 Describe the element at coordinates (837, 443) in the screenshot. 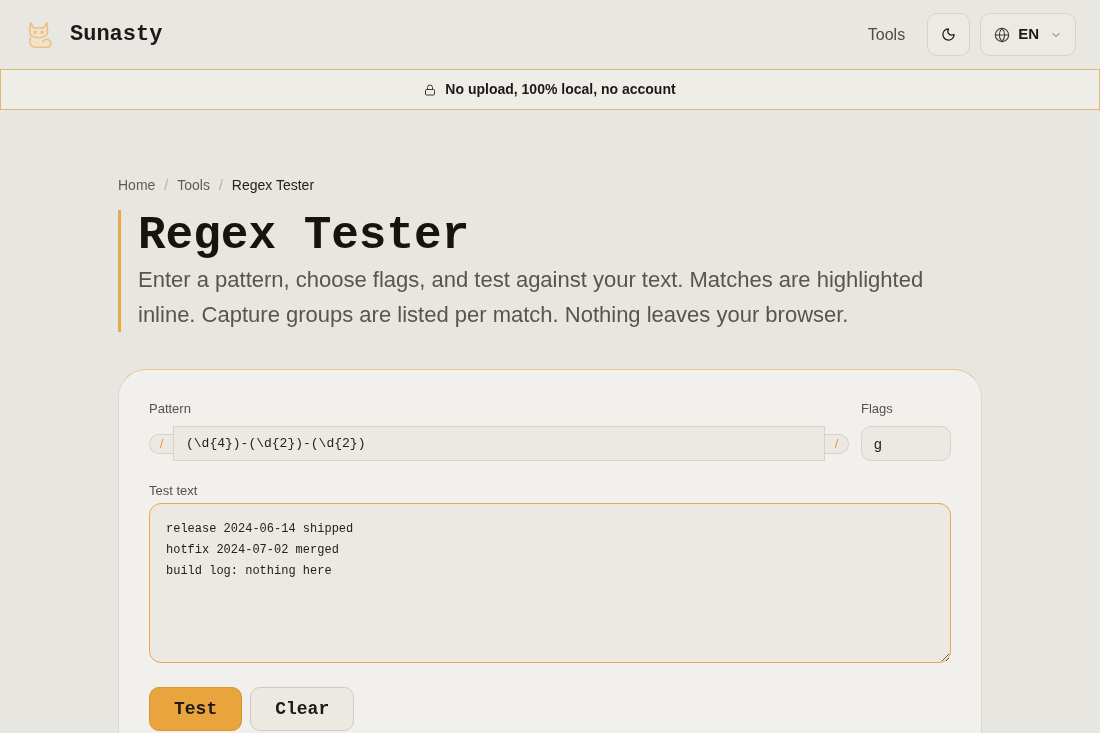

I see `delimiter-right: /` at that location.